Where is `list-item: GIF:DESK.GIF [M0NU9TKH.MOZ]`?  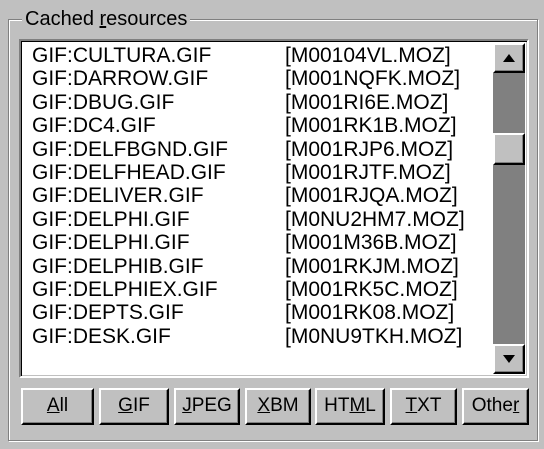
list-item: GIF:DESK.GIF [M0NU9TKH.MOZ] is located at coordinates (258, 336).